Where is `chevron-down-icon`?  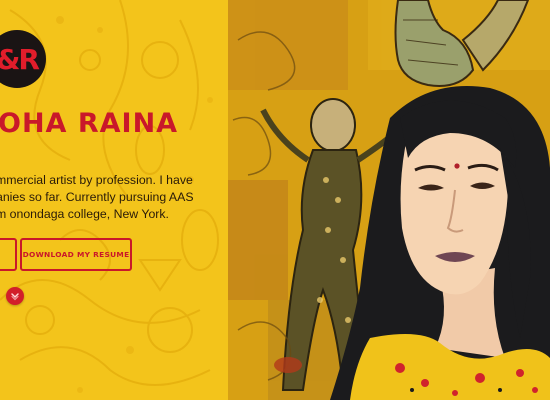 chevron-down-icon is located at coordinates (15, 297).